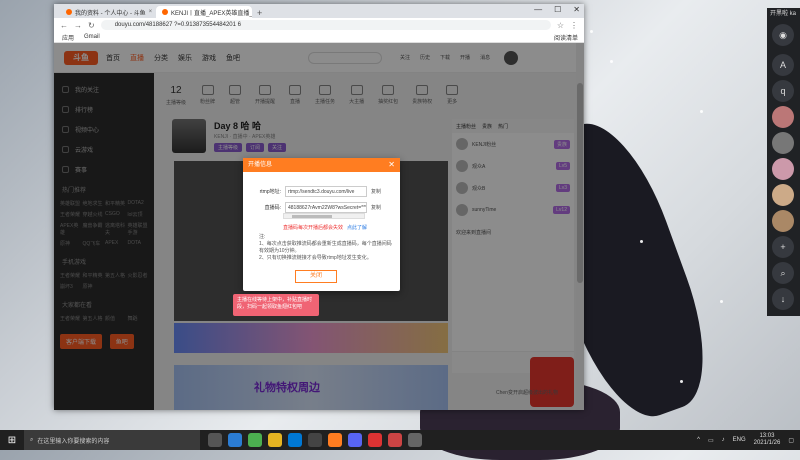 The image size is (800, 460). Describe the element at coordinates (576, 9) in the screenshot. I see `close-window-button: ✕` at that location.